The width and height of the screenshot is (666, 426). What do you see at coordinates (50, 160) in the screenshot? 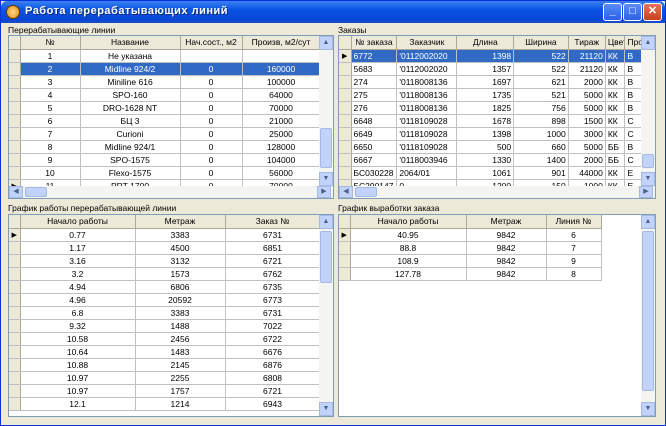
I see `table-cell: 9` at bounding box center [50, 160].